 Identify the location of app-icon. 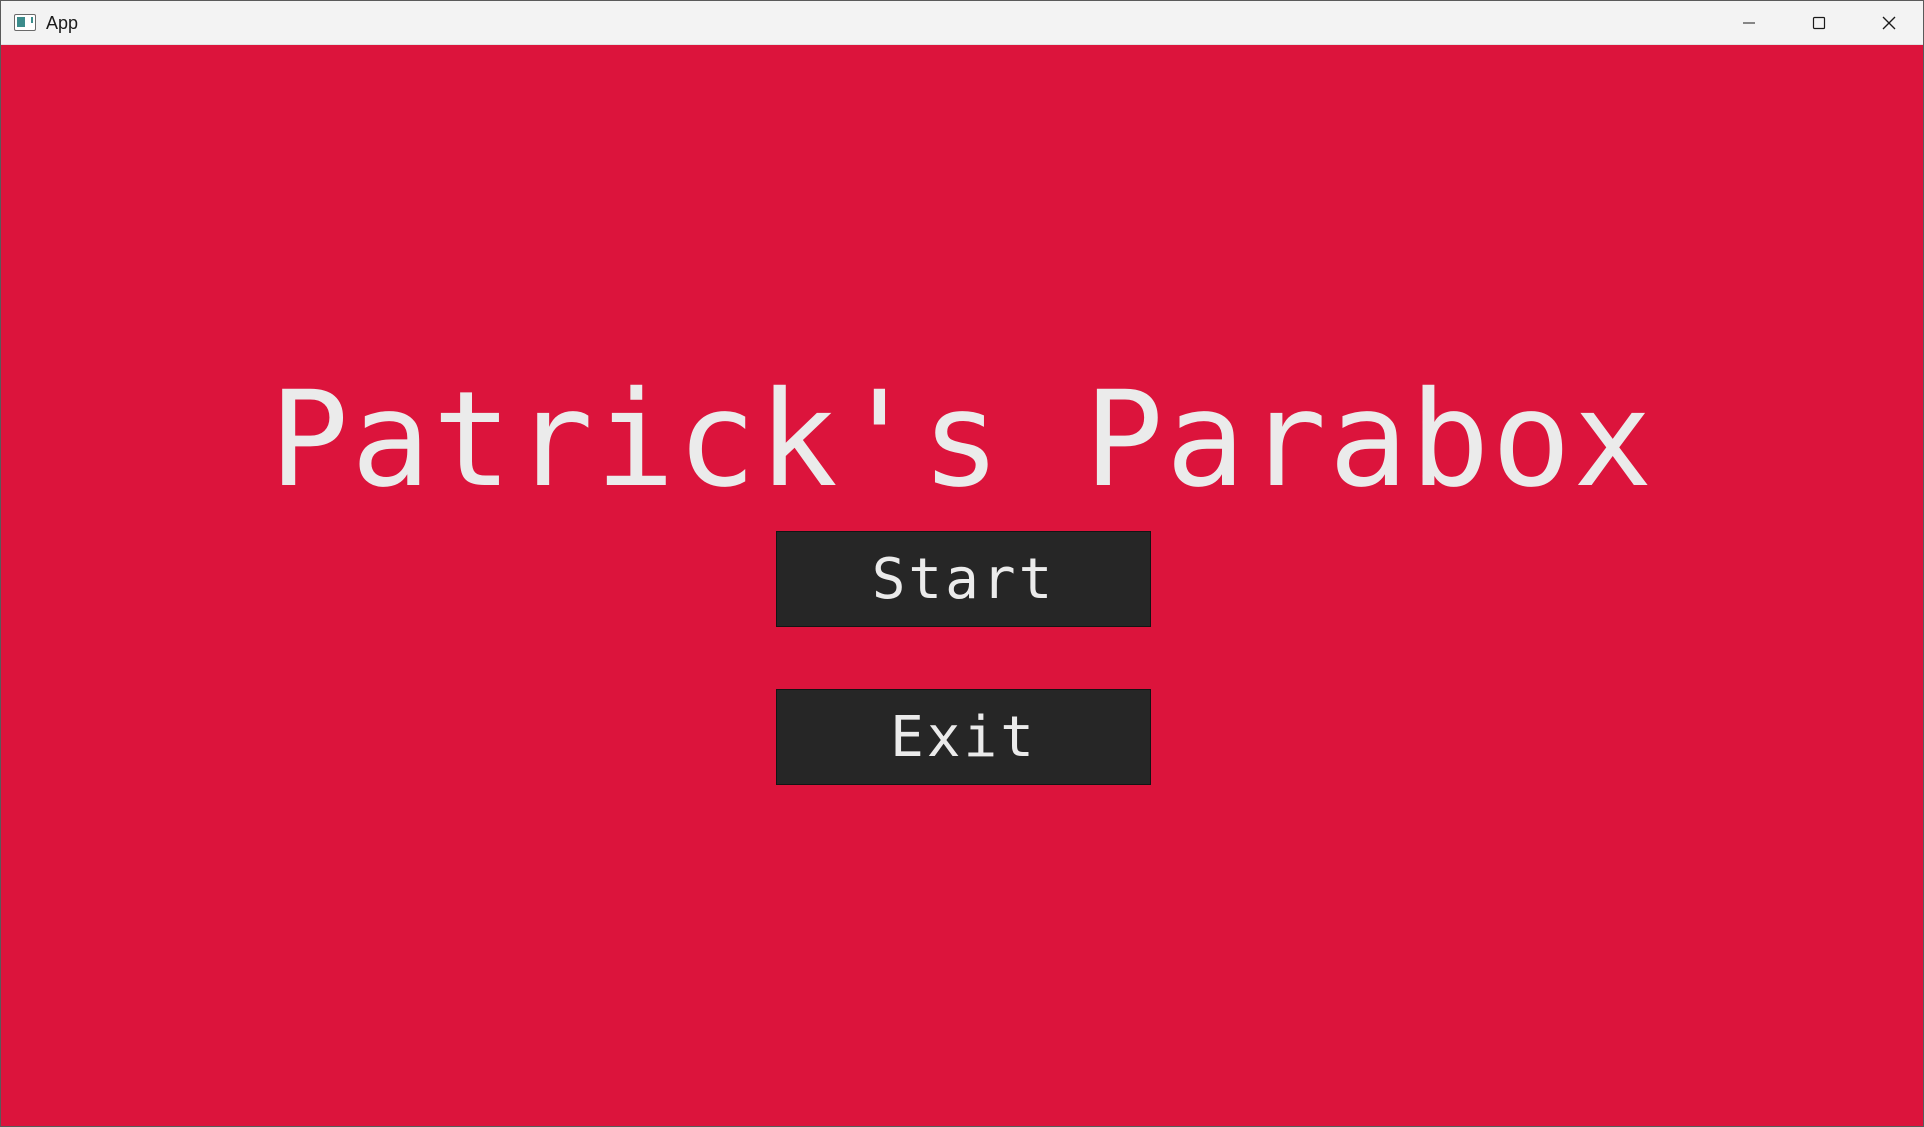
(25, 22).